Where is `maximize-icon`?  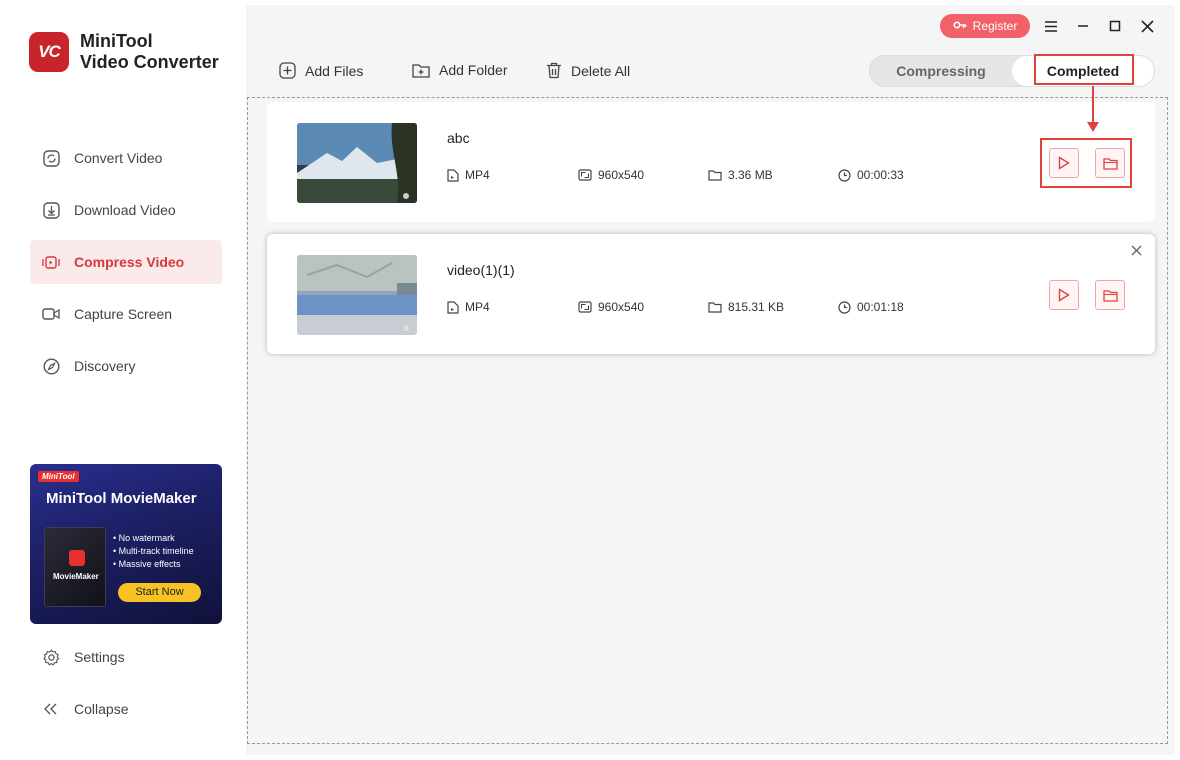 maximize-icon is located at coordinates (1115, 26).